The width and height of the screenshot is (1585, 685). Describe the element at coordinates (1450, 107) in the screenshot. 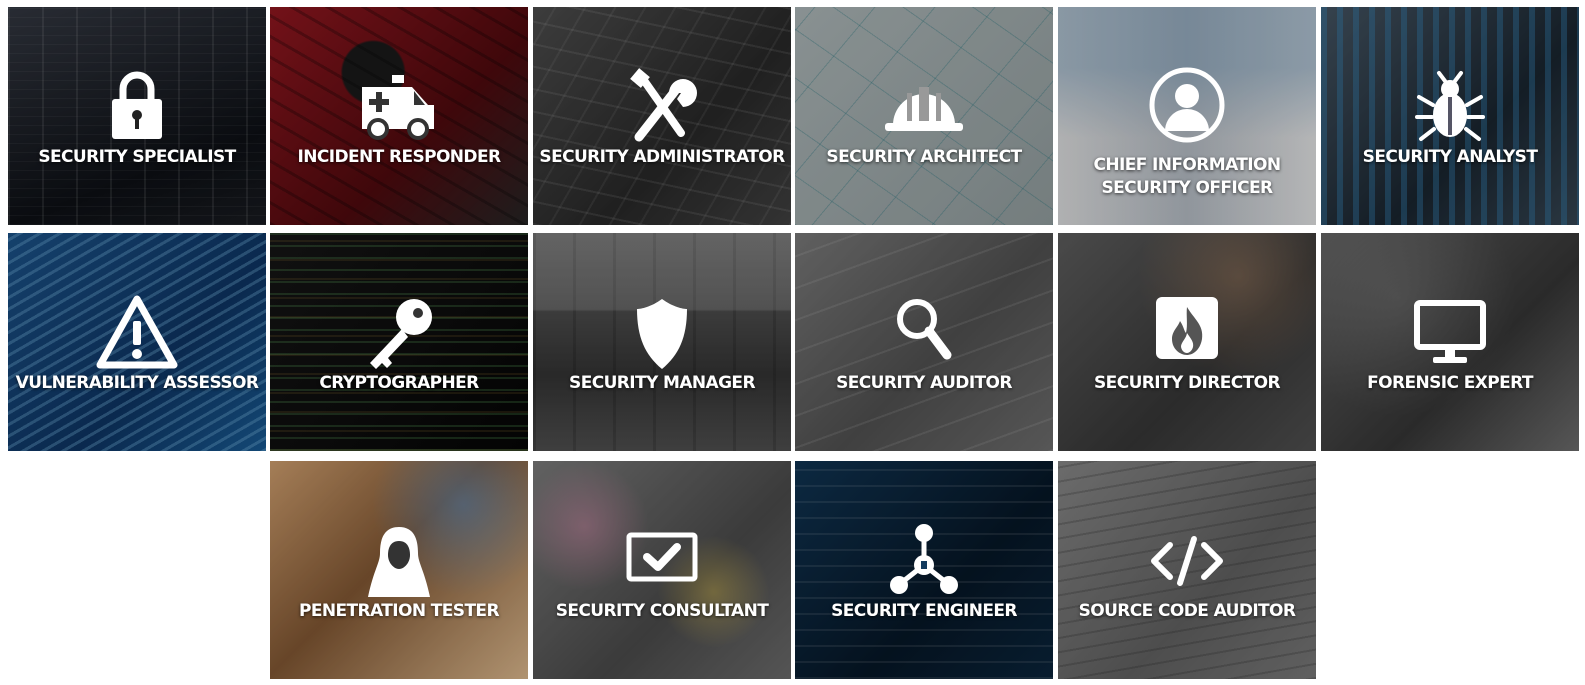

I see `bug-icon` at that location.